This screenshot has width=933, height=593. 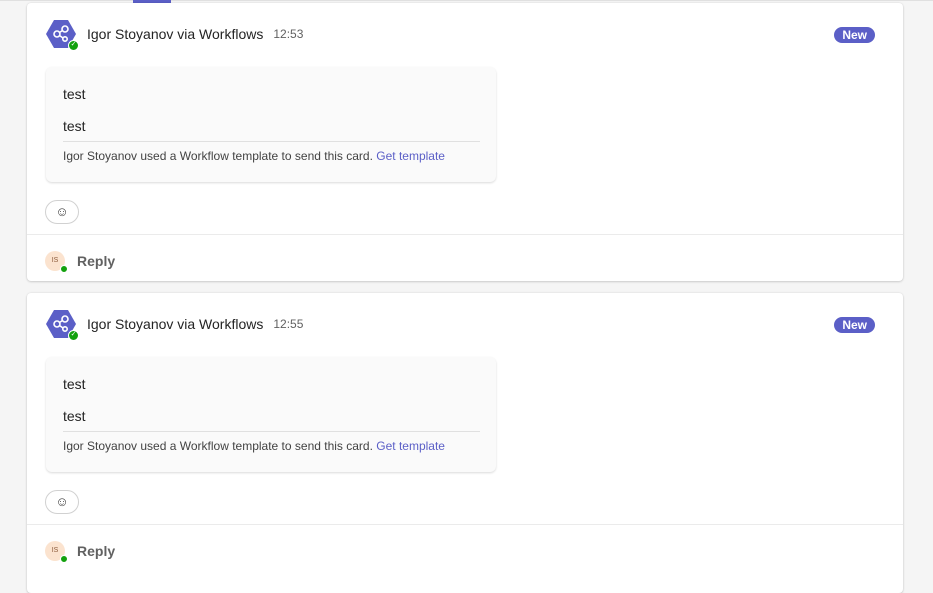 What do you see at coordinates (288, 324) in the screenshot?
I see `message-time: 12:55` at bounding box center [288, 324].